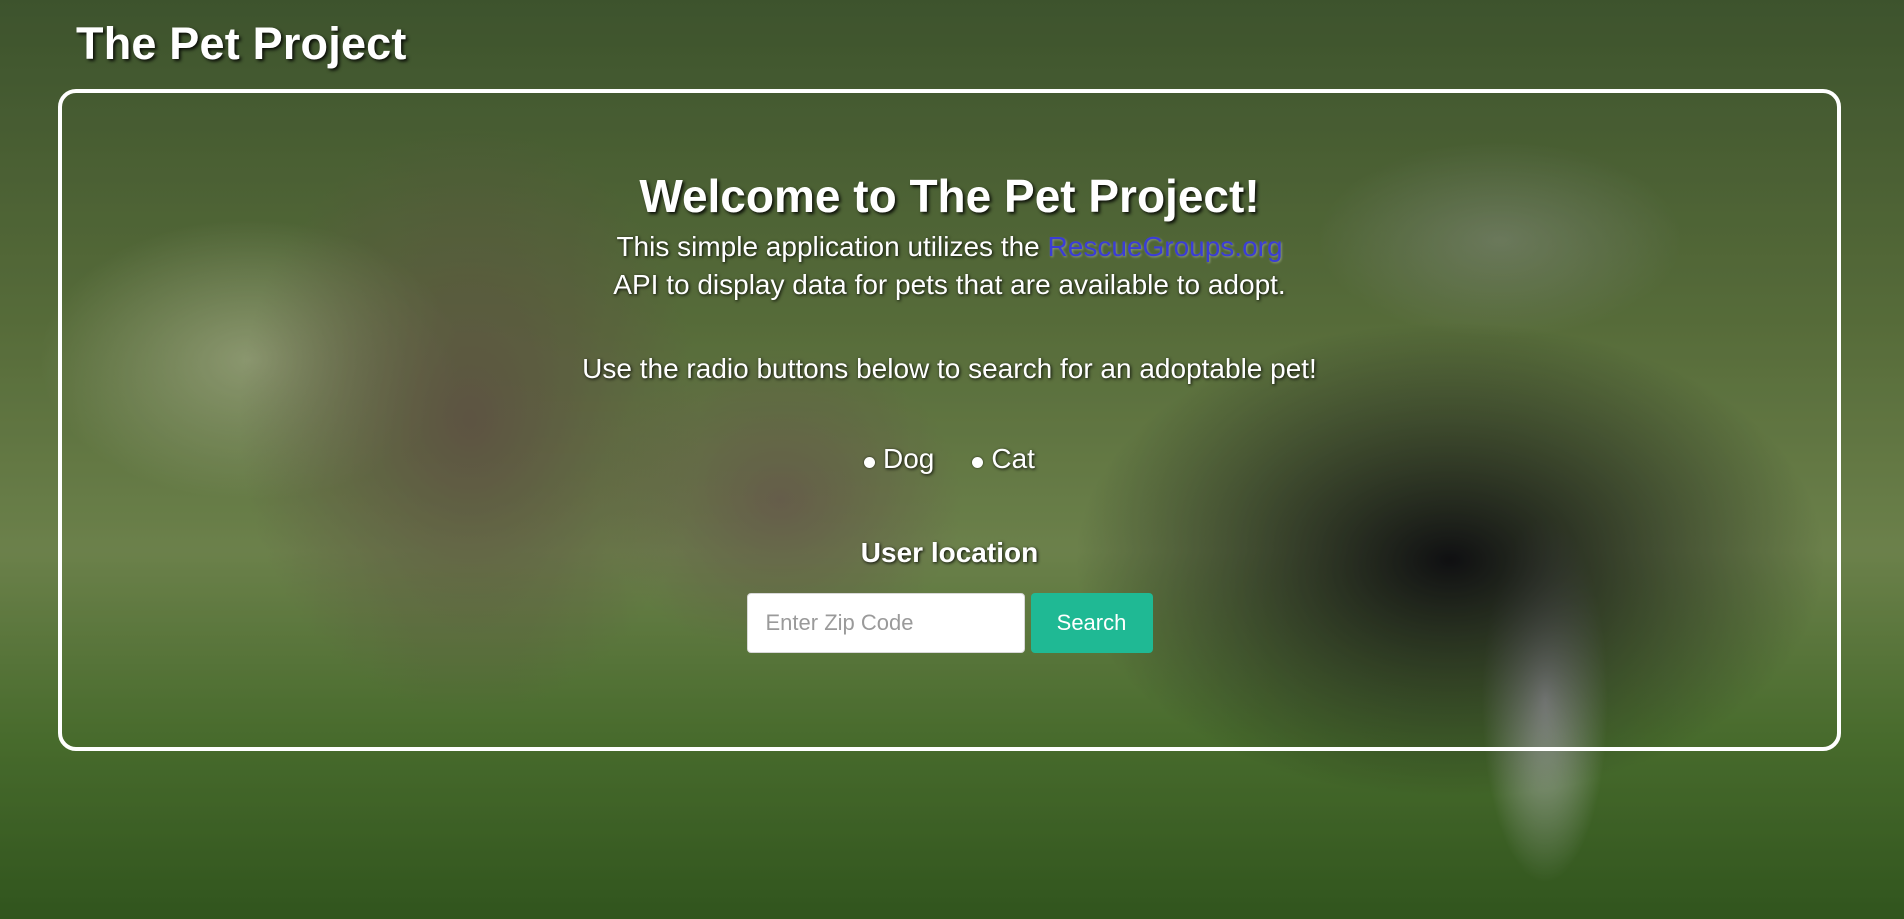 The width and height of the screenshot is (1904, 919). I want to click on radio-cat: Cat, so click(1003, 459).